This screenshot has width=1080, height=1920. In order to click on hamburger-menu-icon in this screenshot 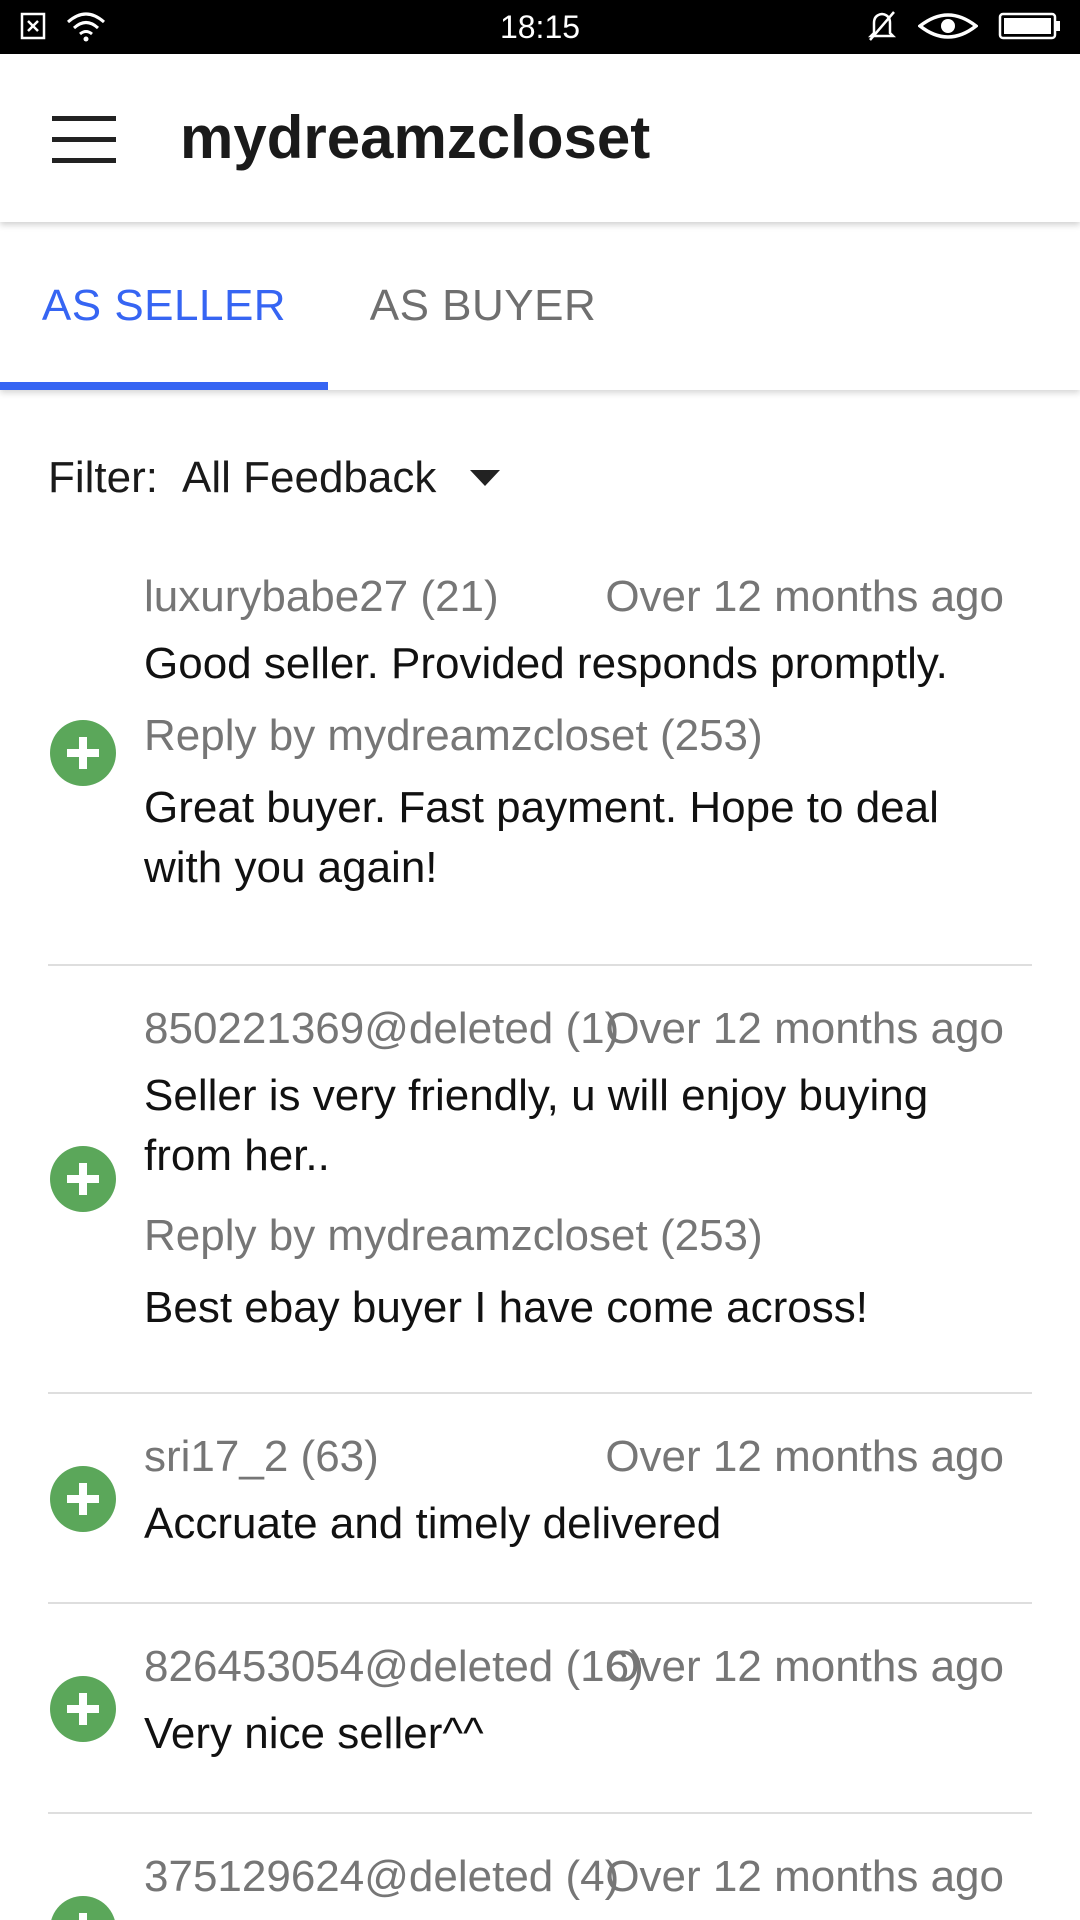, I will do `click(84, 139)`.